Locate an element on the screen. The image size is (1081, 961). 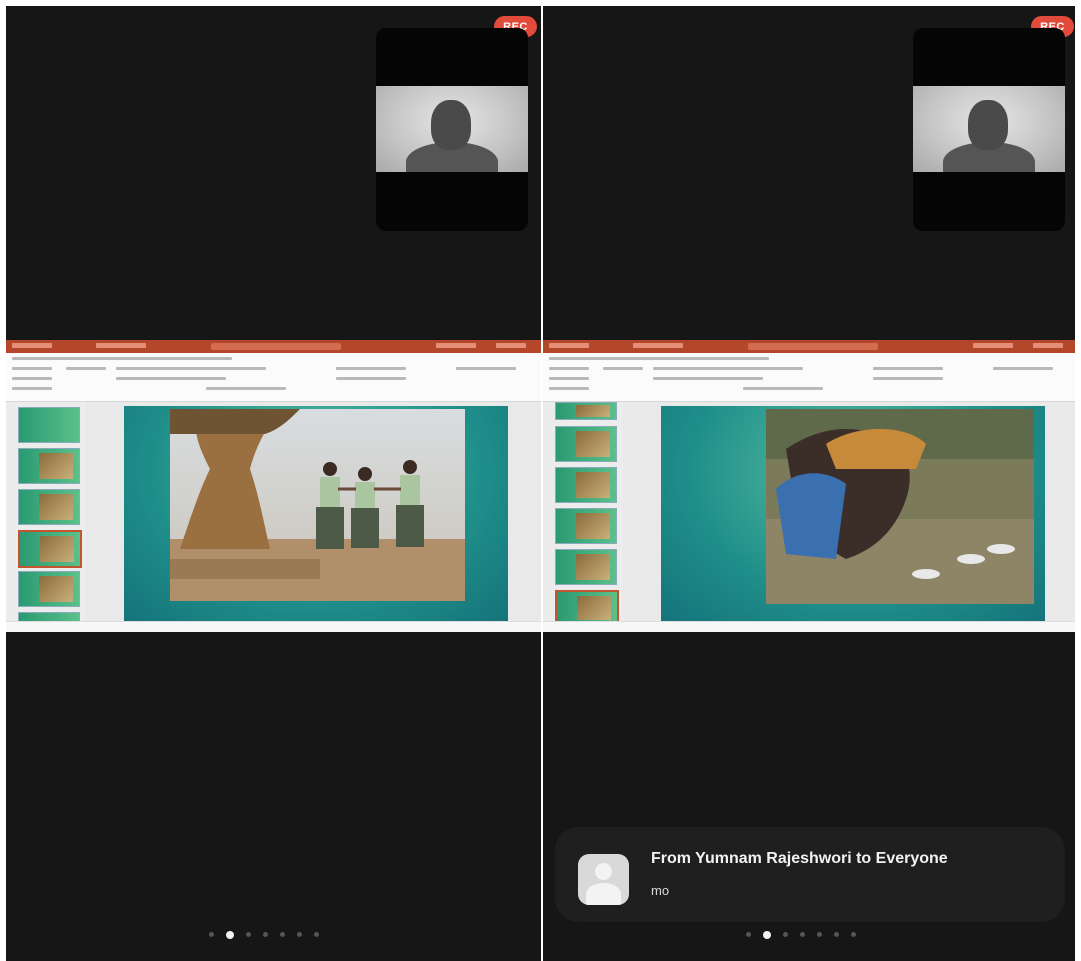
chat-notification-message: mo is located at coordinates (660, 890).